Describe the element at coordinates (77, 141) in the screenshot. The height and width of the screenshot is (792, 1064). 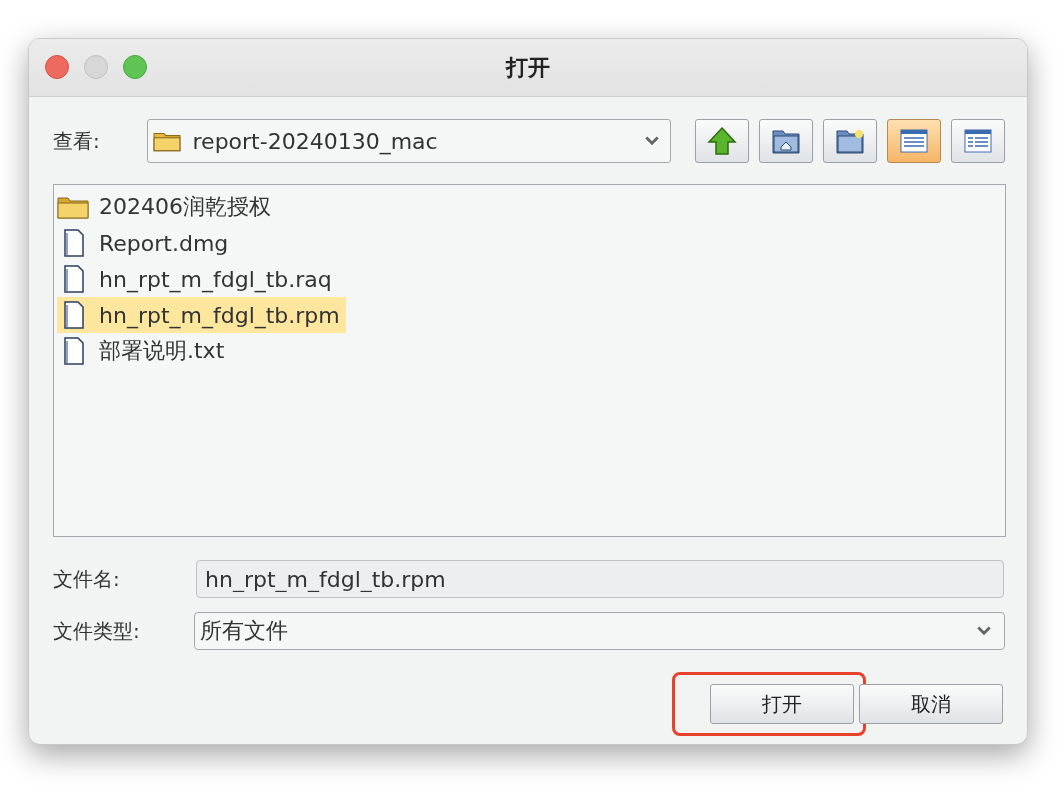
I see `look-in-label: 查看:` at that location.